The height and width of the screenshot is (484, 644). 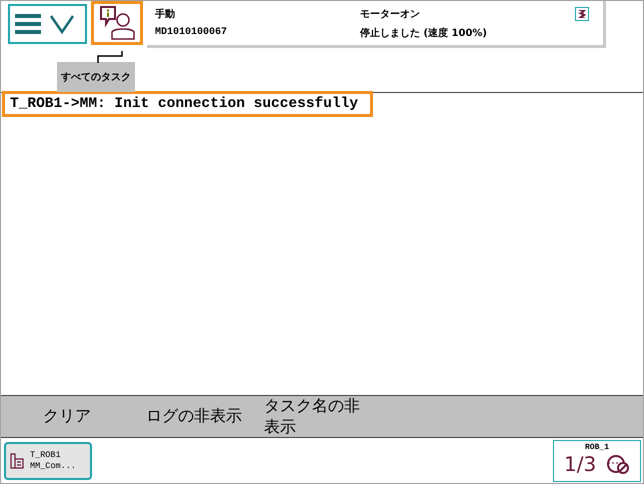 I want to click on quickset-button: ROB_1 1/3, so click(x=597, y=461).